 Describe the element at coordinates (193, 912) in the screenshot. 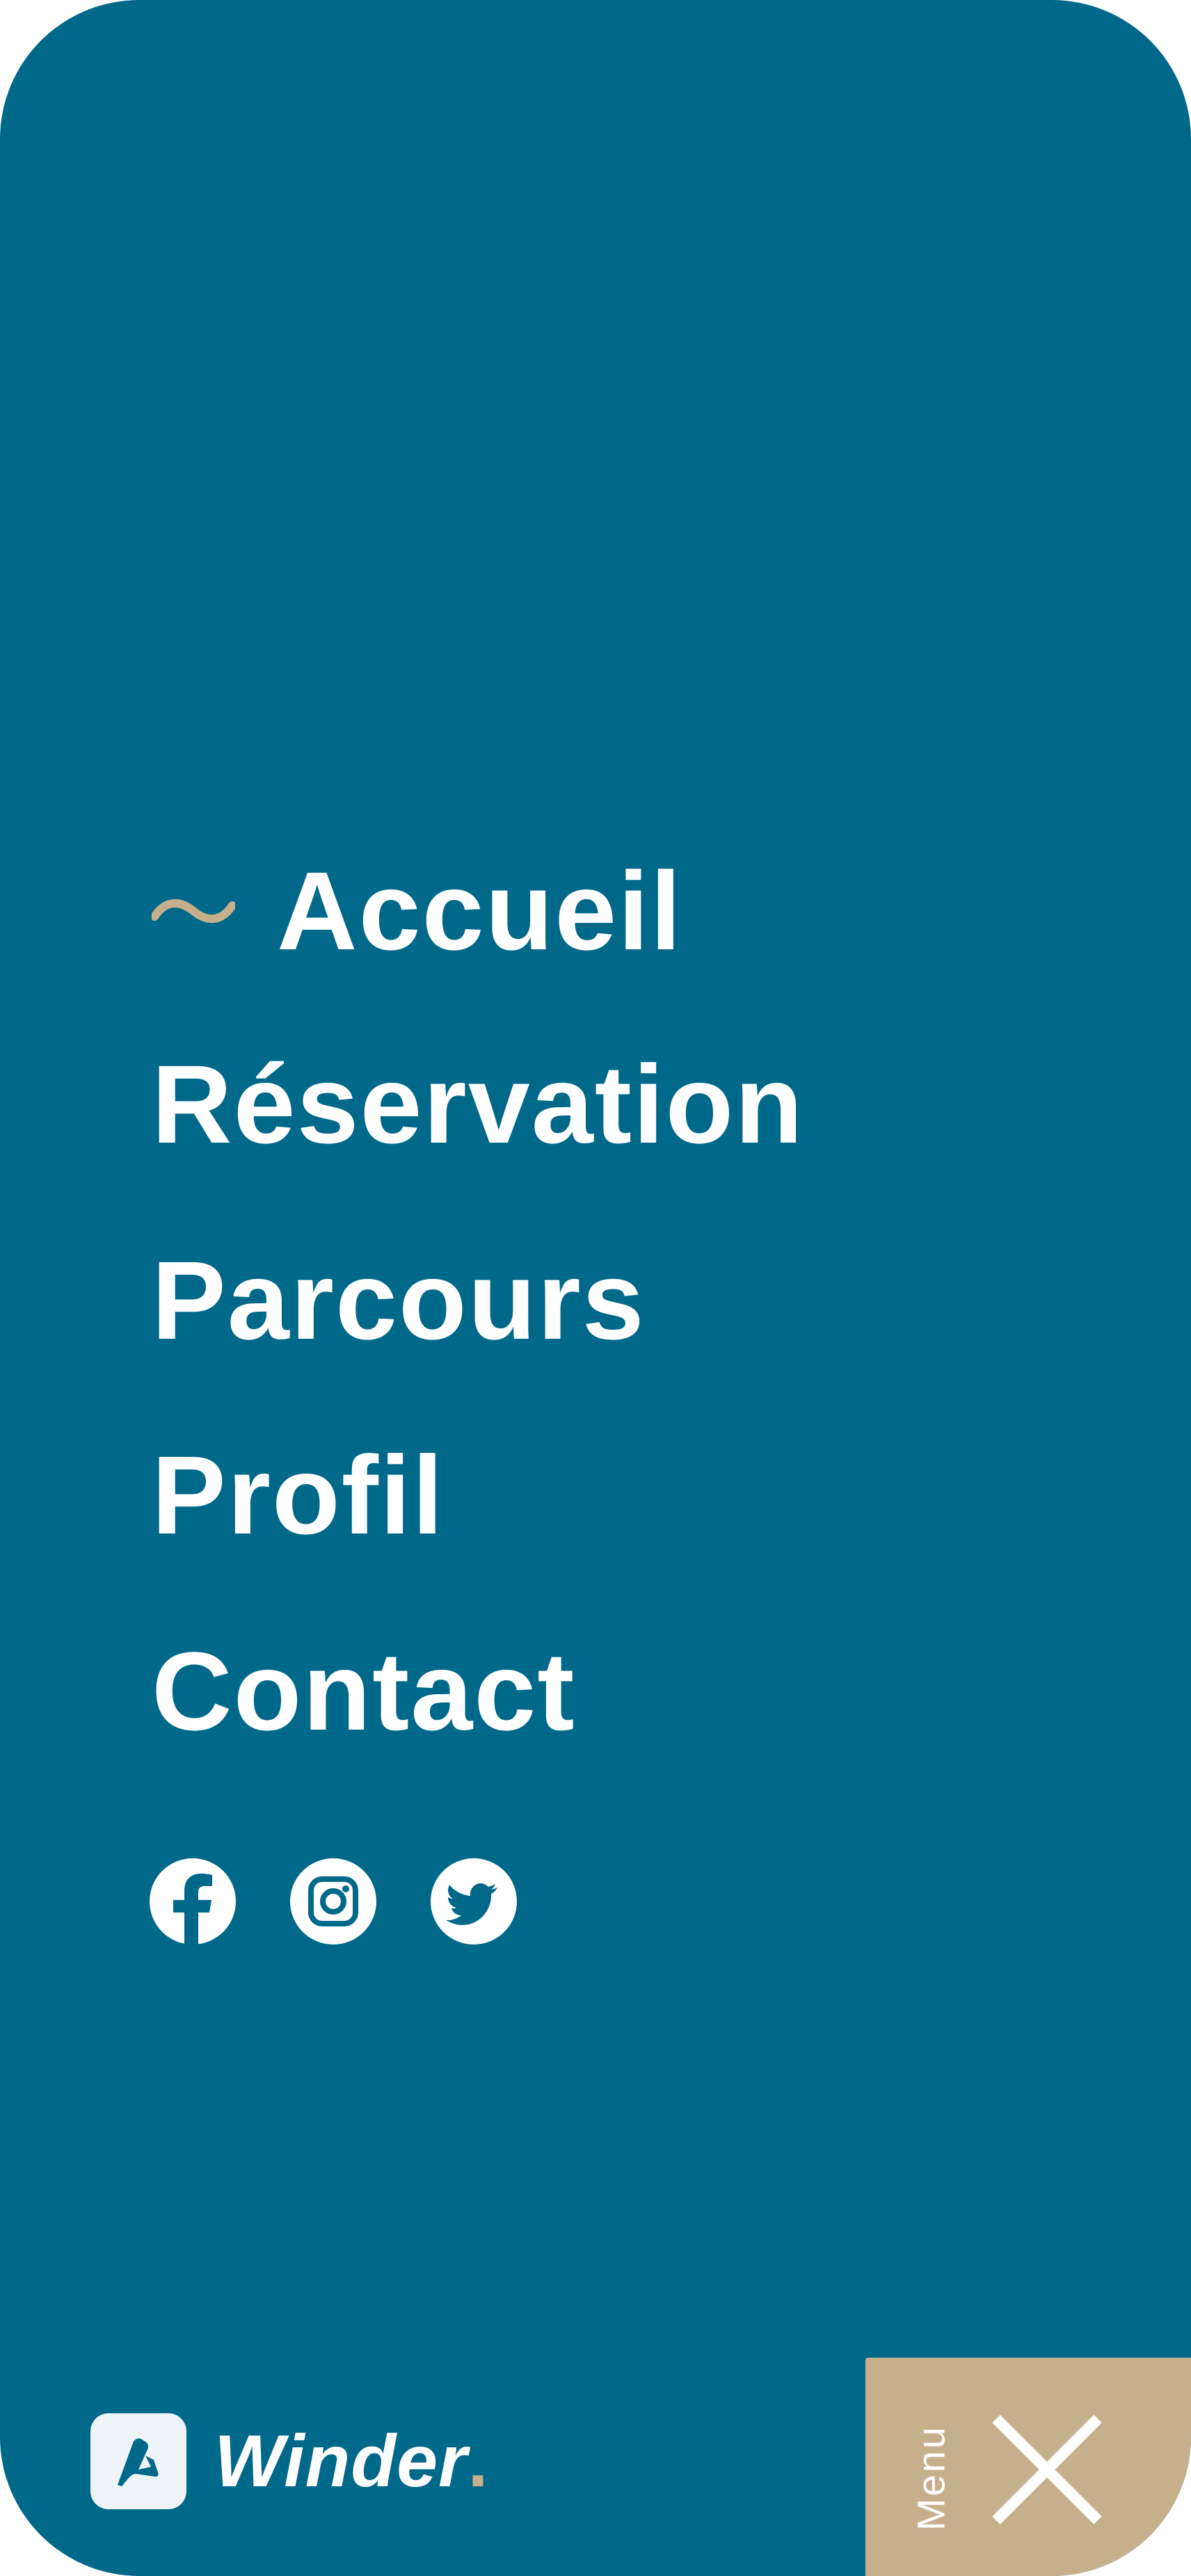

I see `active-wave-icon` at that location.